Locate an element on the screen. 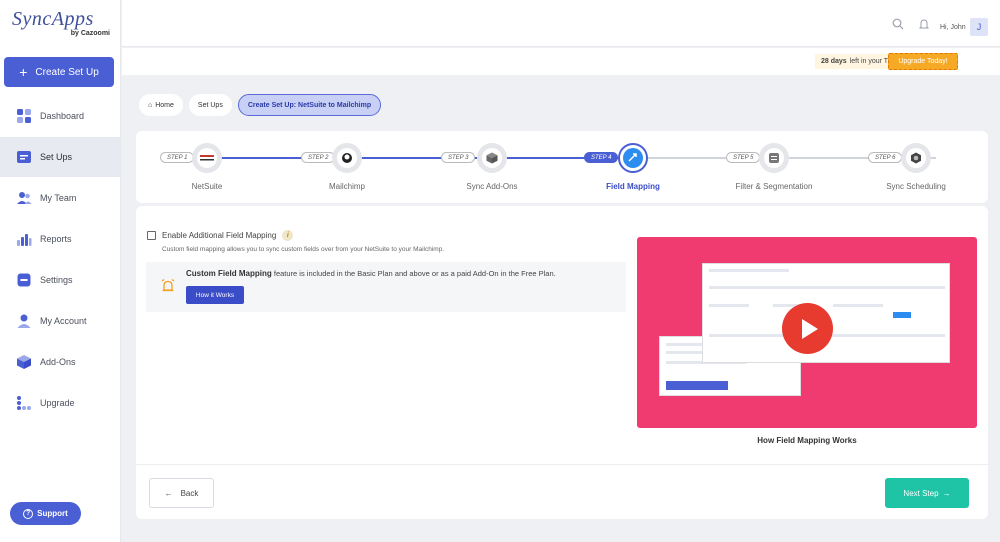  step-3-badge: STEP 3 is located at coordinates (458, 157).